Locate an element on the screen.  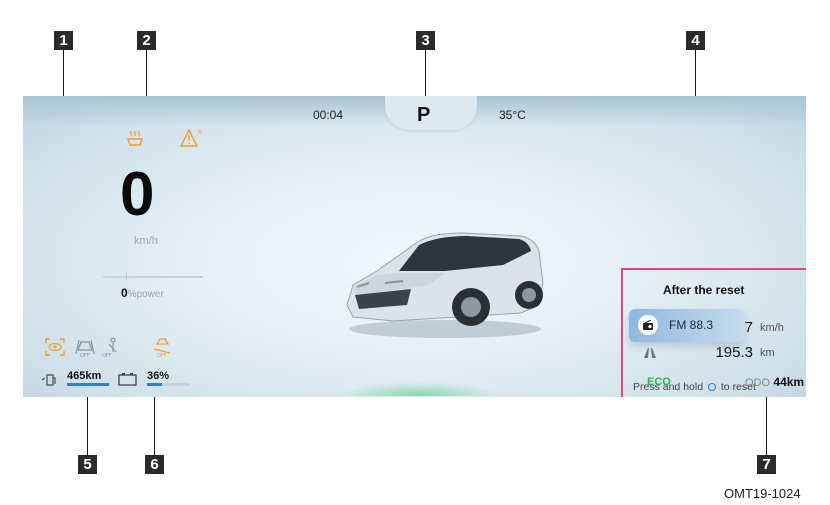
callout-3: 3 is located at coordinates (425, 40).